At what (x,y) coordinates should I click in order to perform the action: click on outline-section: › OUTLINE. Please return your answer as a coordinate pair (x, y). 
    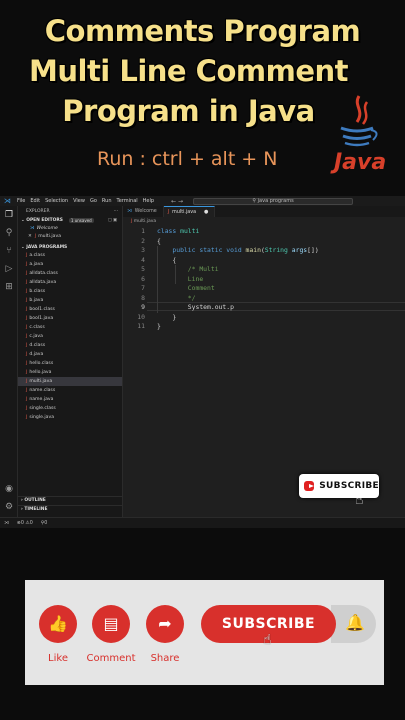
    Looking at the image, I should click on (70, 500).